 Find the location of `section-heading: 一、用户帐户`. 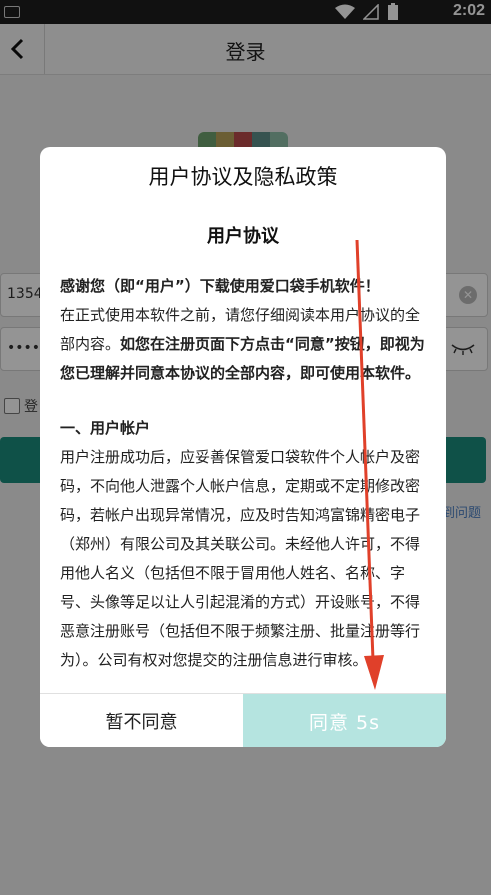

section-heading: 一、用户帐户 is located at coordinates (105, 428).